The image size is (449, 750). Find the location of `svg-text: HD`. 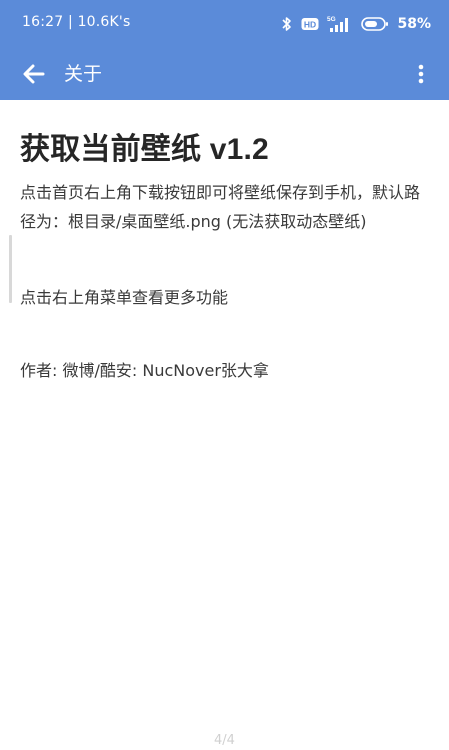

svg-text: HD is located at coordinates (310, 25).